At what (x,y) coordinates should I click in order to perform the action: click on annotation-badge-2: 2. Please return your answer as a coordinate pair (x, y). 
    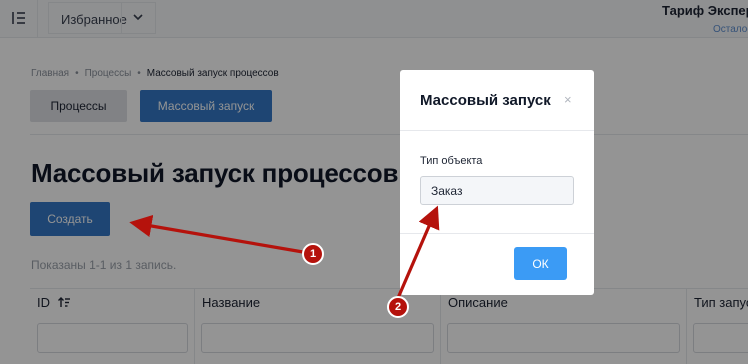
    Looking at the image, I should click on (398, 307).